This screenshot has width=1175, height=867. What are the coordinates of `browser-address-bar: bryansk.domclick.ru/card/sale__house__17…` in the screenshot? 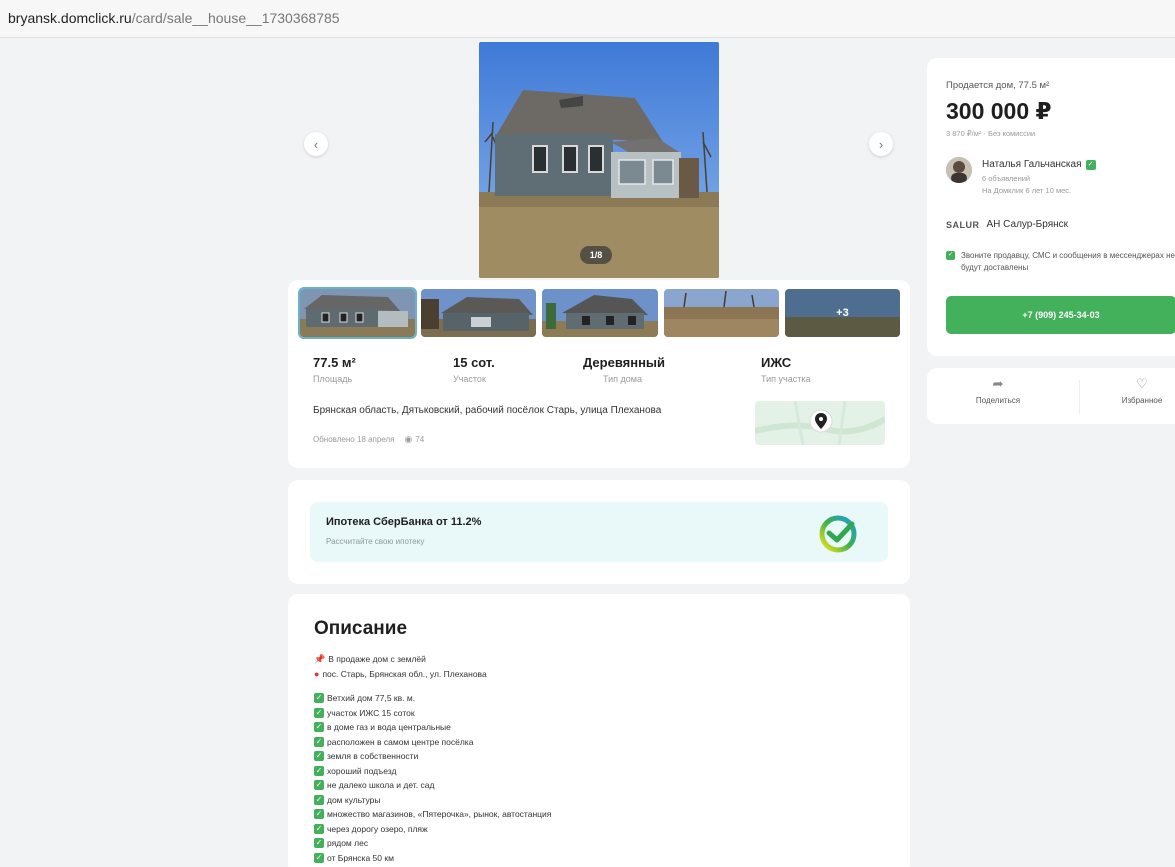 It's located at (587, 19).